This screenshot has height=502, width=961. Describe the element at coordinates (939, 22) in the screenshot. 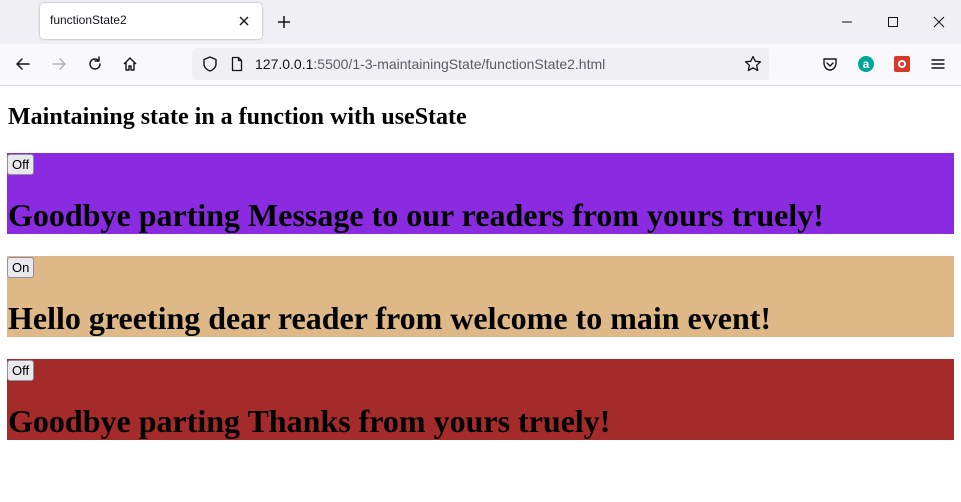

I see `window-close-icon` at that location.